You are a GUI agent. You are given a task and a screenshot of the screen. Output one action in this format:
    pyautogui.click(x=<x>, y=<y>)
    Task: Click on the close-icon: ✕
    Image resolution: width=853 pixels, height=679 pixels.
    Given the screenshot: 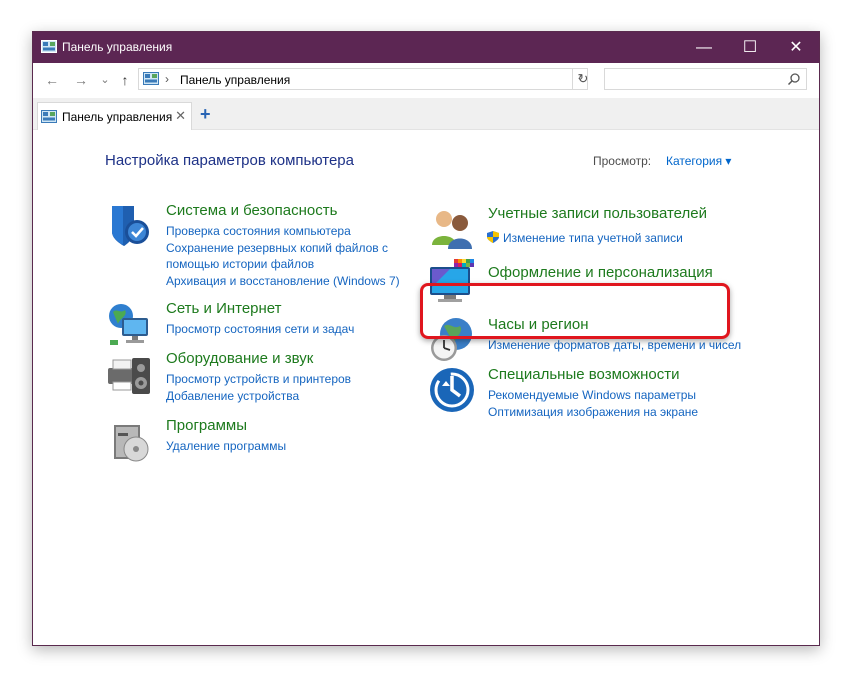 What is the action you would take?
    pyautogui.click(x=796, y=47)
    